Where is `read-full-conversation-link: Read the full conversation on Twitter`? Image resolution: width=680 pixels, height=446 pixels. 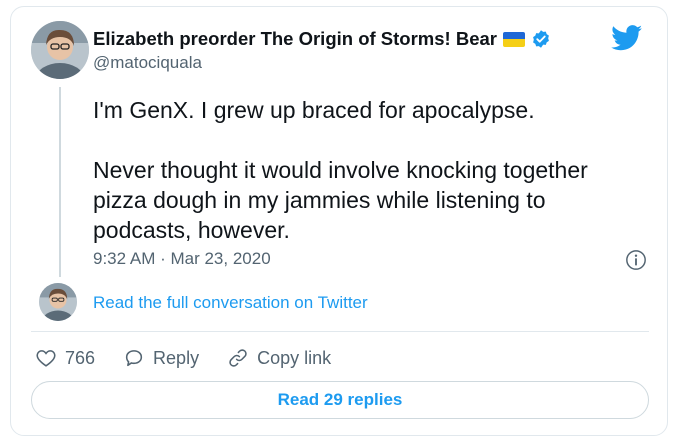 read-full-conversation-link: Read the full conversation on Twitter is located at coordinates (230, 303).